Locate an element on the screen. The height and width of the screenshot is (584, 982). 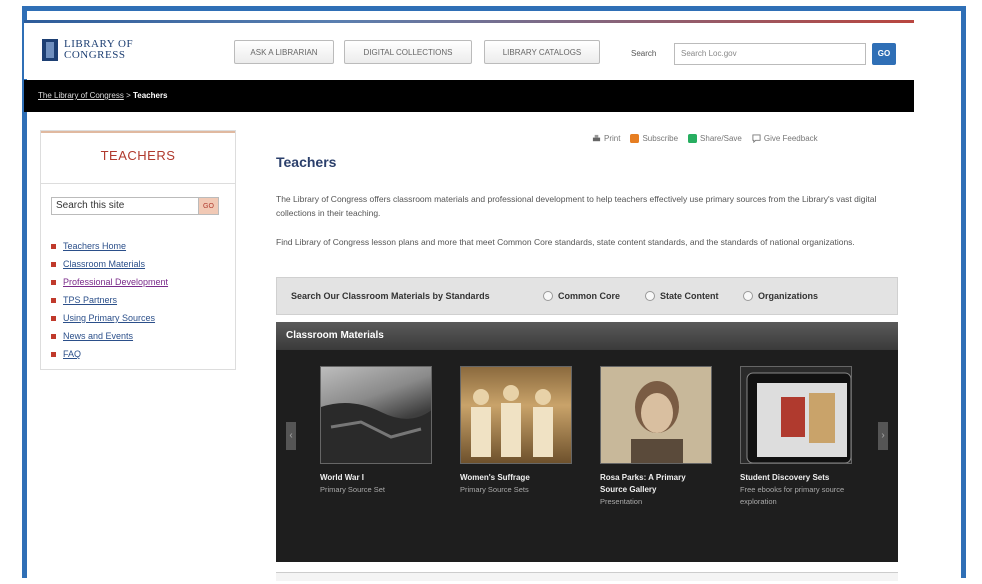
page-tools: Print Subscribe Share/Save Give Feedback is located at coordinates (705, 138).